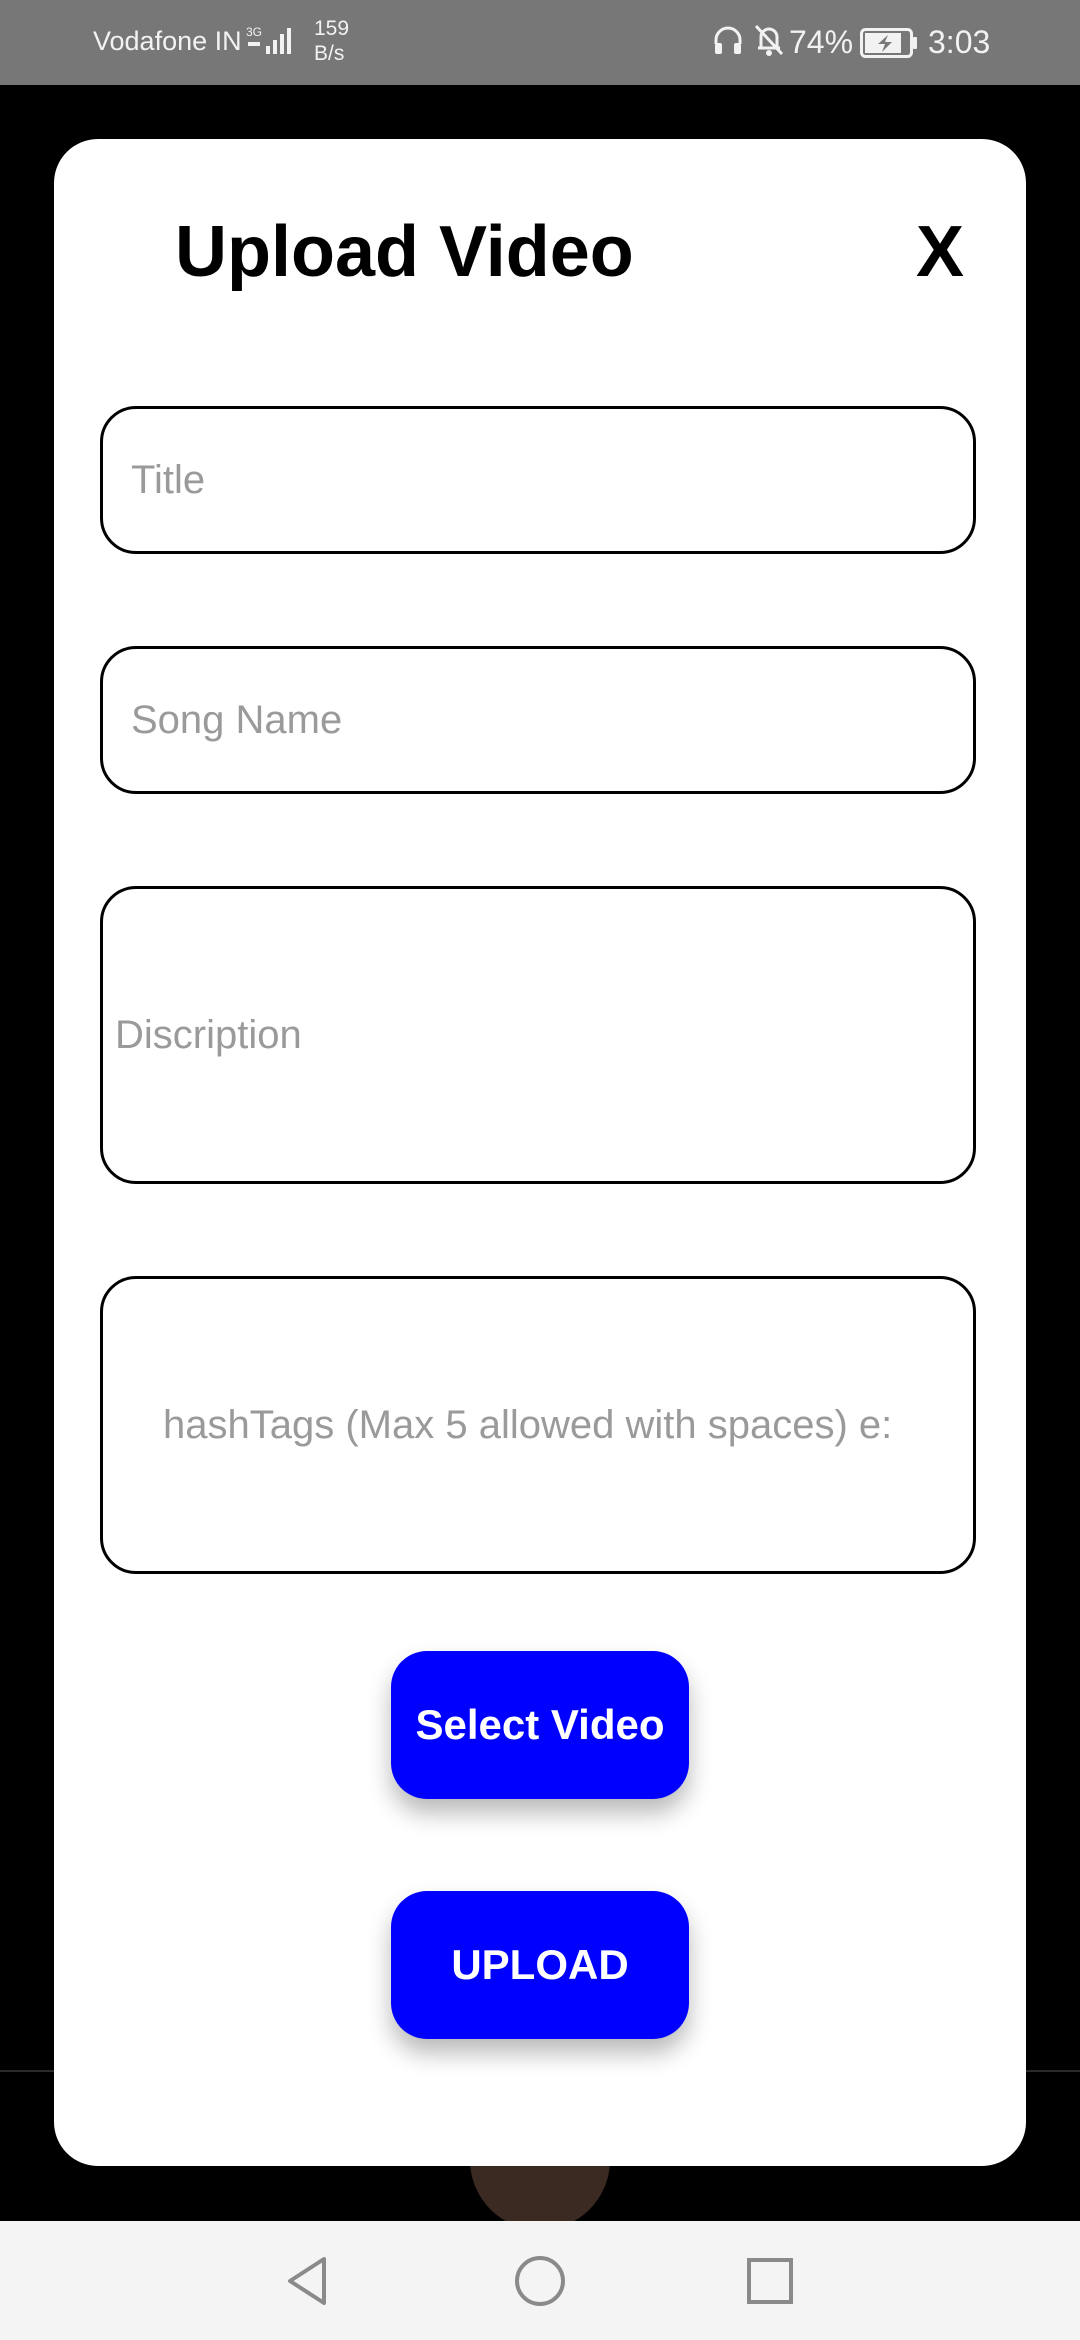 This screenshot has height=2340, width=1080. I want to click on upload-button: UPLOAD, so click(540, 1965).